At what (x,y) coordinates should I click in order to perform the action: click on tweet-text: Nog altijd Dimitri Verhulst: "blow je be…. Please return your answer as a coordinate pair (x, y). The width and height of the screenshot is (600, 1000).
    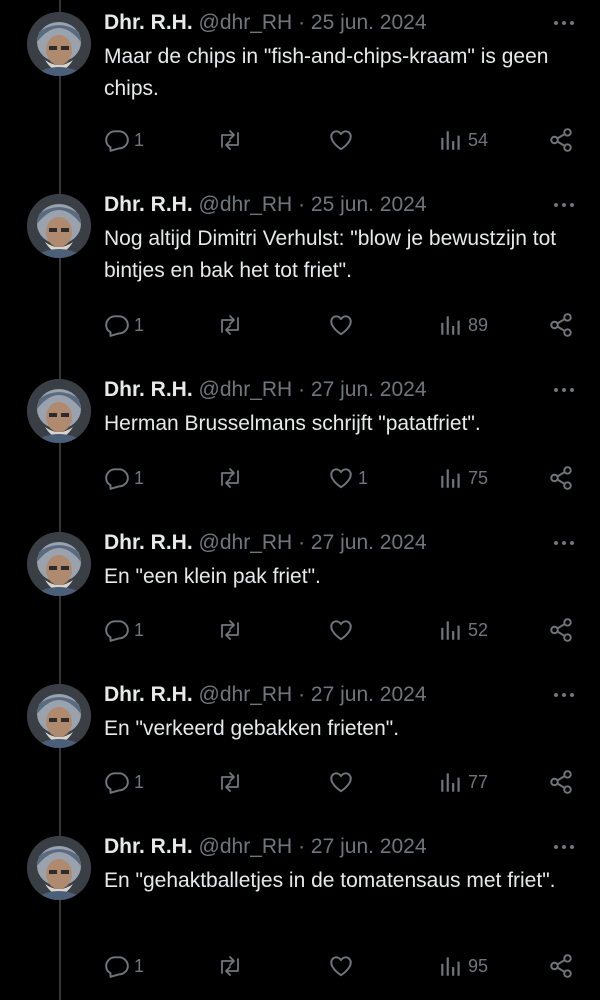
    Looking at the image, I should click on (330, 254).